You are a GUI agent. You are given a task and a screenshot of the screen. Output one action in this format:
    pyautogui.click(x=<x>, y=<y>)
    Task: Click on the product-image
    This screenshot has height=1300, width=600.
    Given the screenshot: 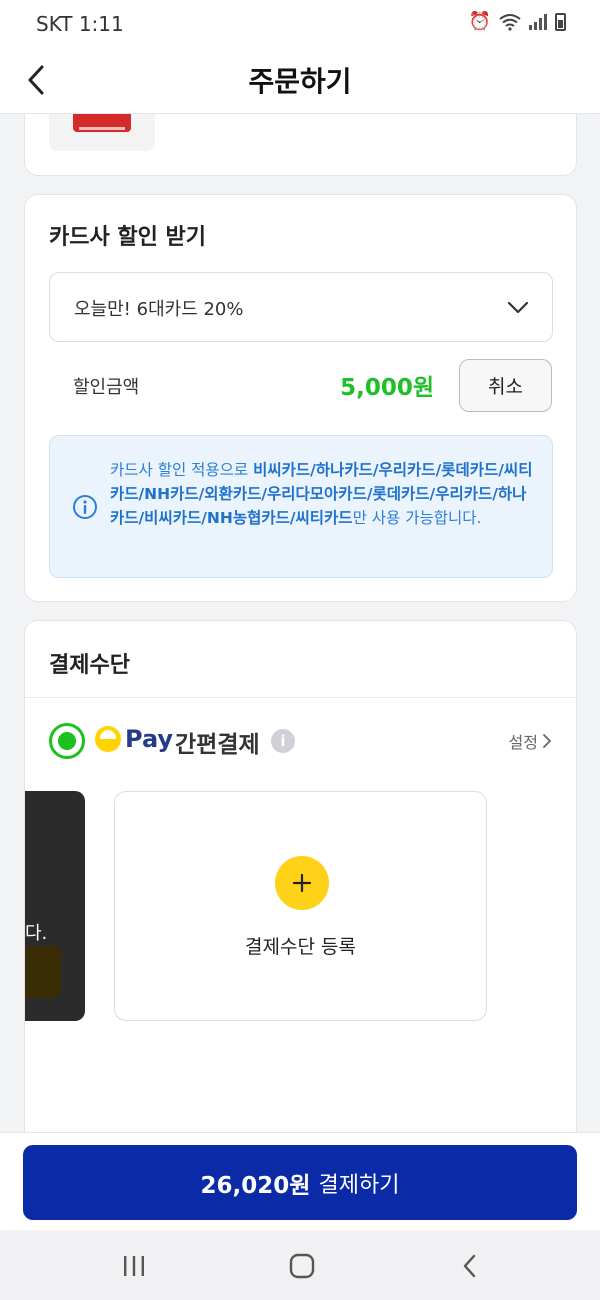 What is the action you would take?
    pyautogui.click(x=102, y=123)
    